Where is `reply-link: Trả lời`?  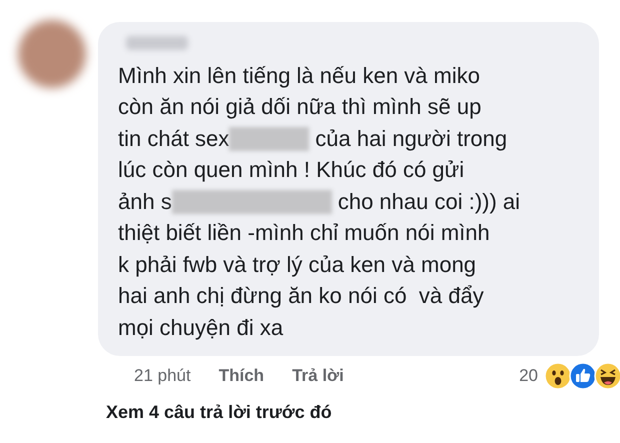 reply-link: Trả lời is located at coordinates (318, 376).